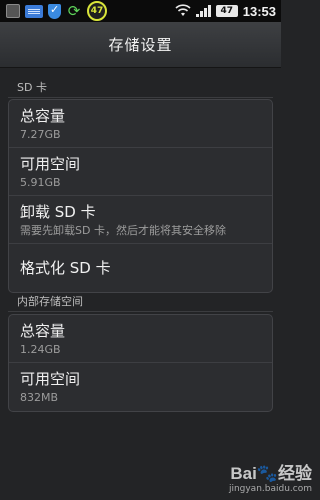  What do you see at coordinates (50, 164) in the screenshot?
I see `sd-available-space-label: 可用空间` at bounding box center [50, 164].